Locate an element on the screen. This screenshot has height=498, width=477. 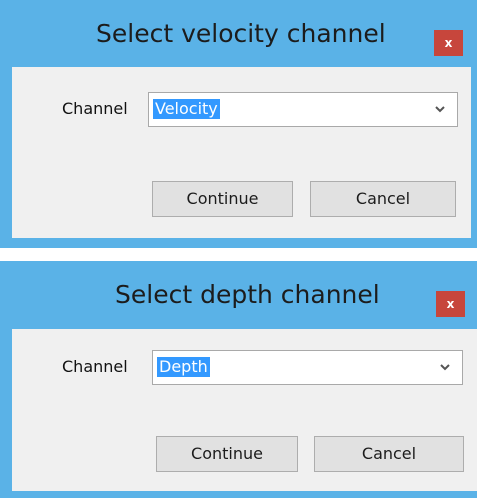
channel-select: Depth is located at coordinates (307, 367).